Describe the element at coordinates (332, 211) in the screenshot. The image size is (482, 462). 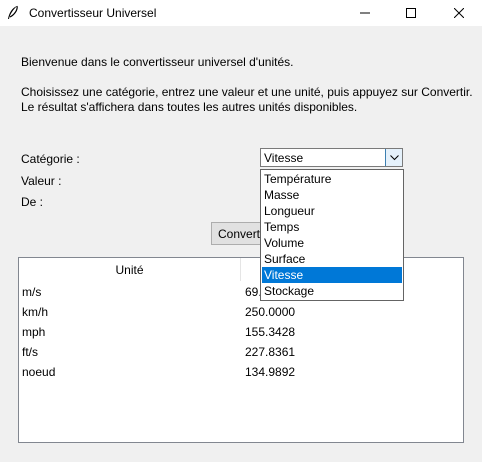
I see `category-option: Longueur` at that location.